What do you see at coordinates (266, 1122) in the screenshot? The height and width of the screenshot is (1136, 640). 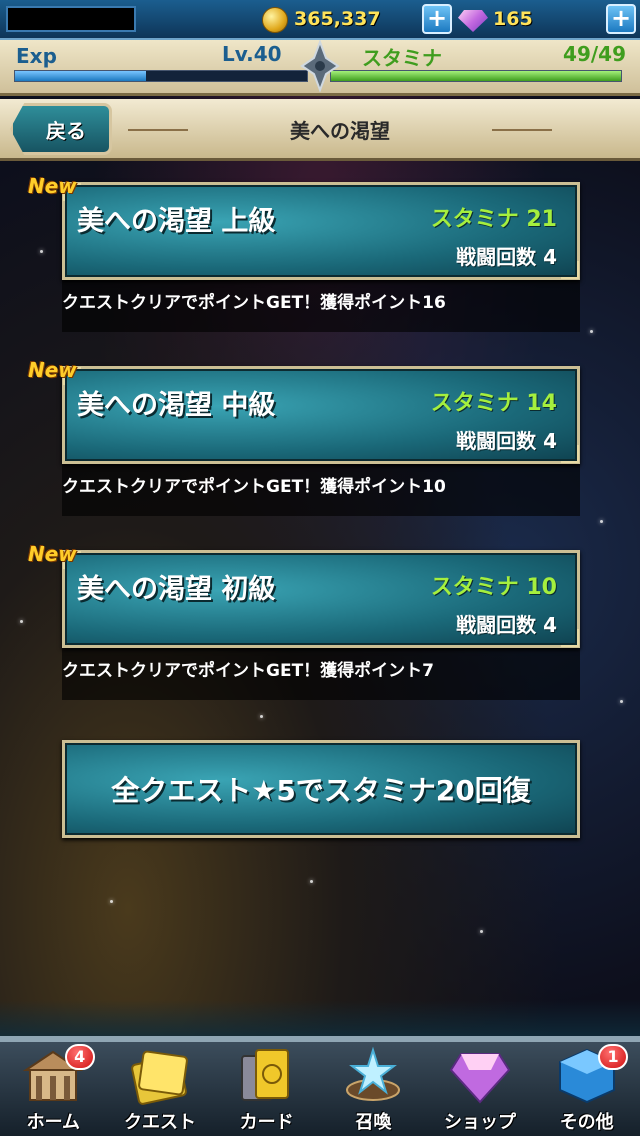 I see `nav-label: カード` at bounding box center [266, 1122].